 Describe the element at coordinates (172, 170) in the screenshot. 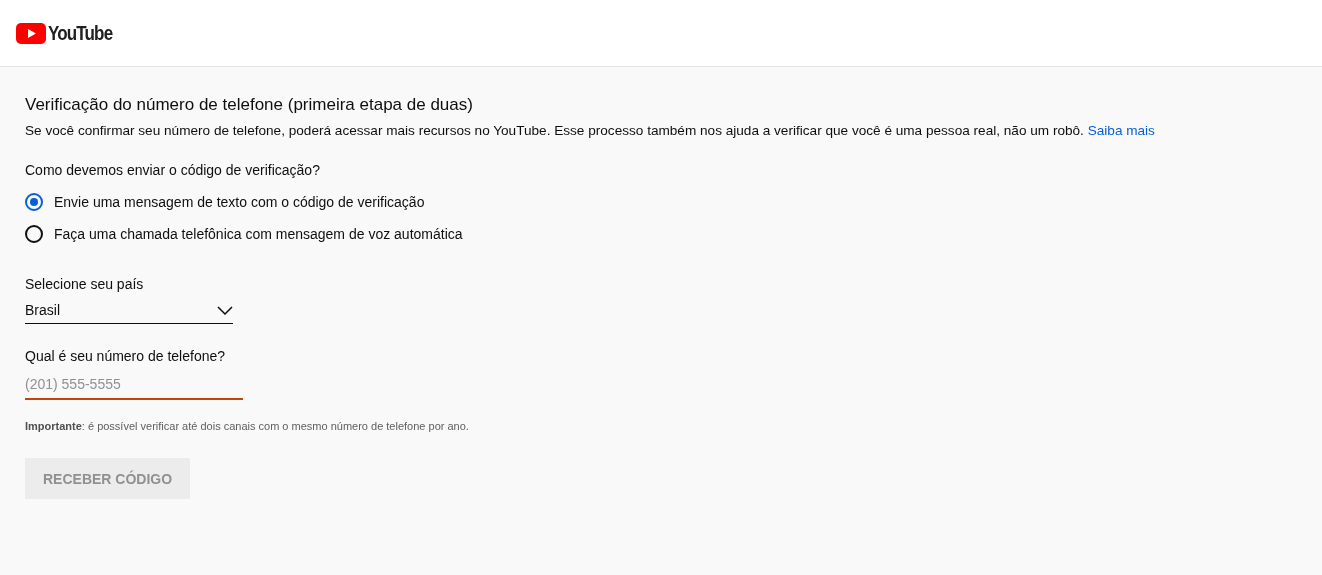

I see `method-question: Como devemos enviar o código de verificação?` at that location.